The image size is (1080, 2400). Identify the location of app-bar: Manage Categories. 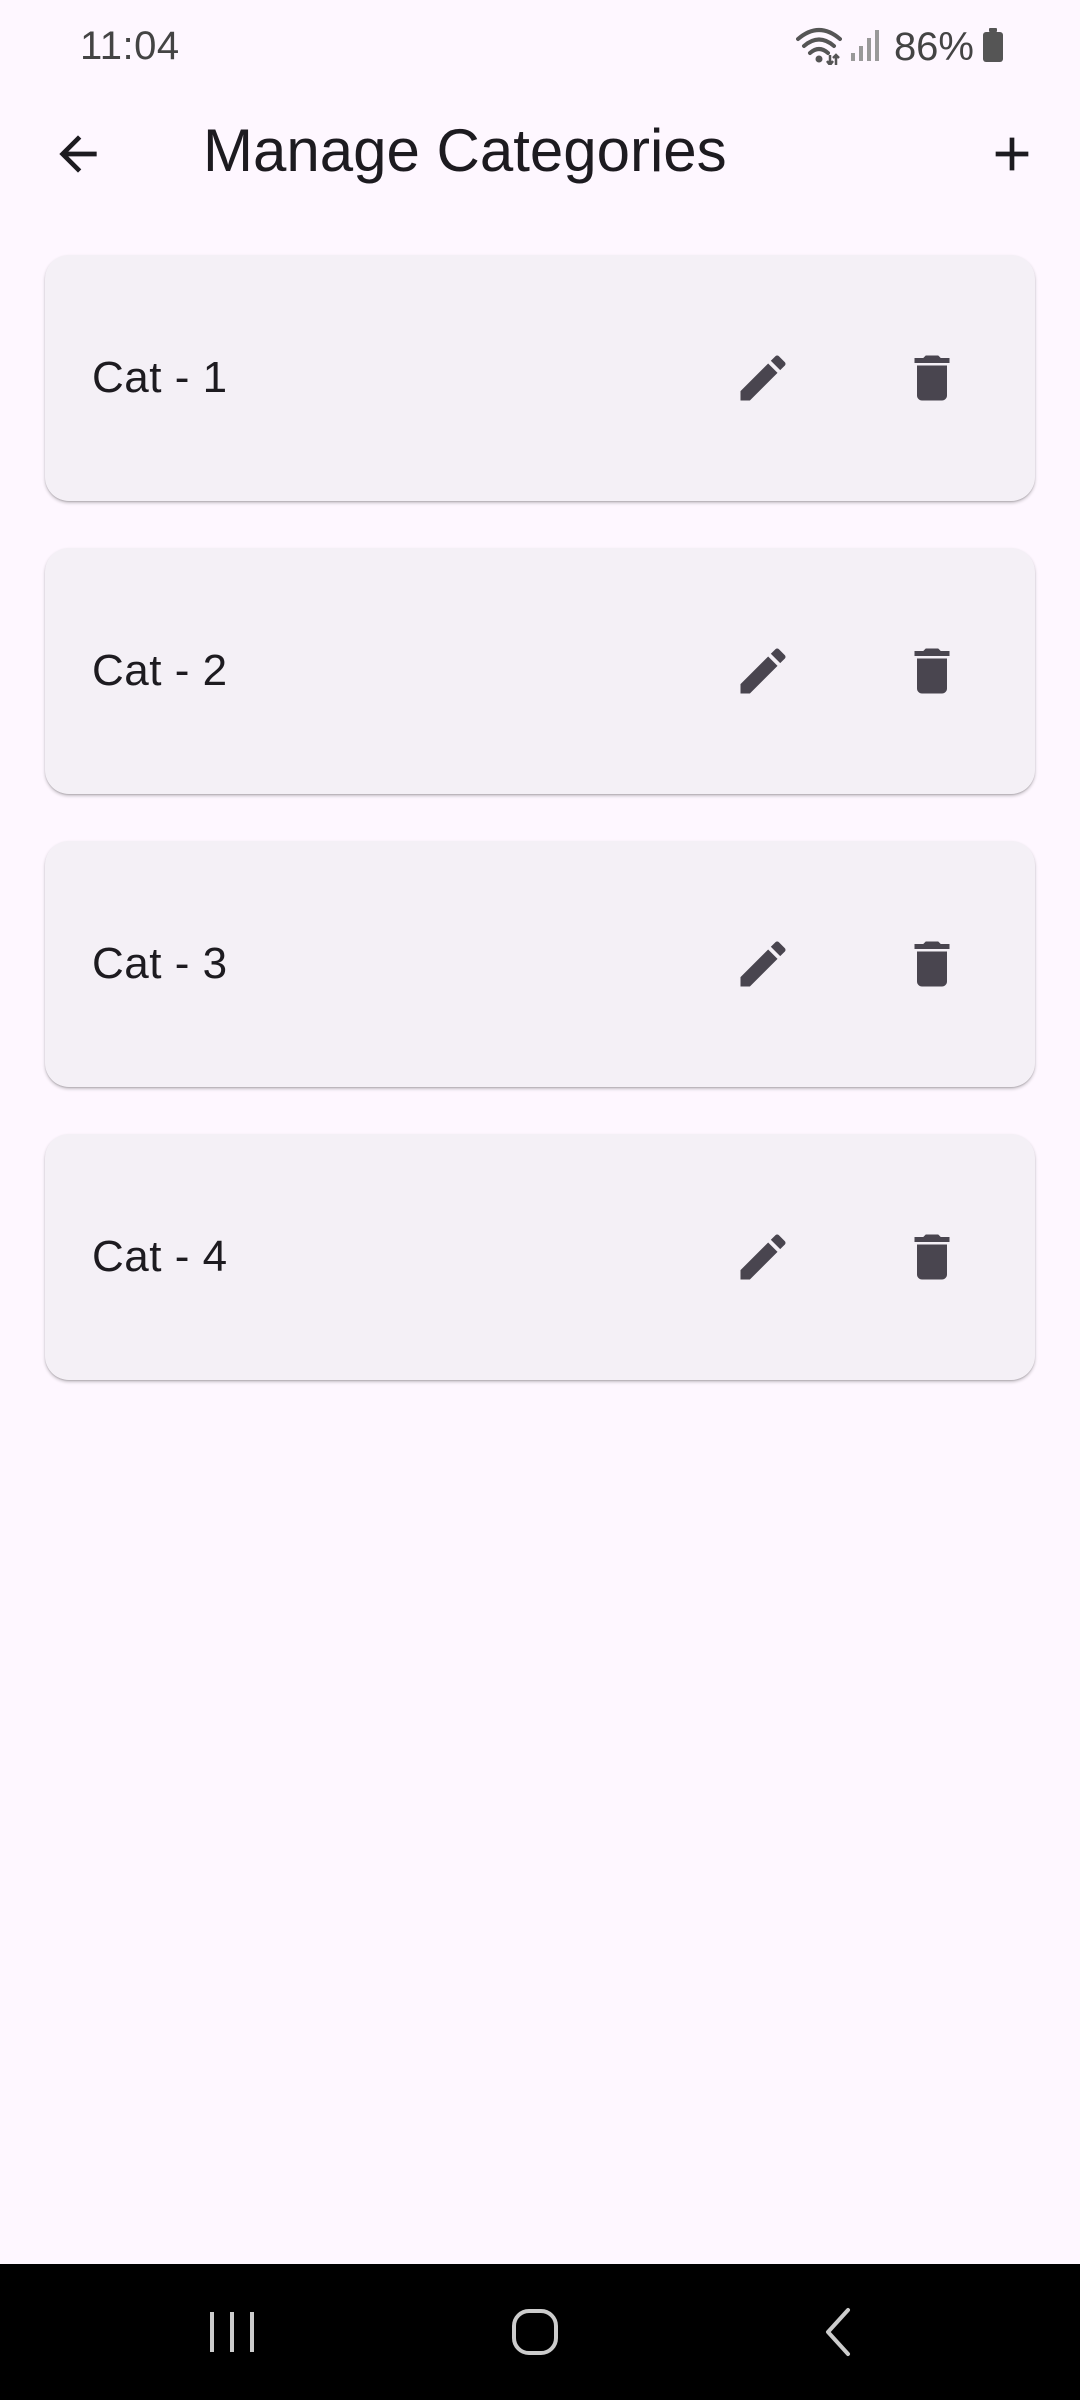
(540, 154).